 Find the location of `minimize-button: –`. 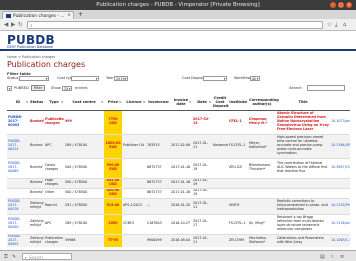

minimize-button: – is located at coordinates (333, 5).